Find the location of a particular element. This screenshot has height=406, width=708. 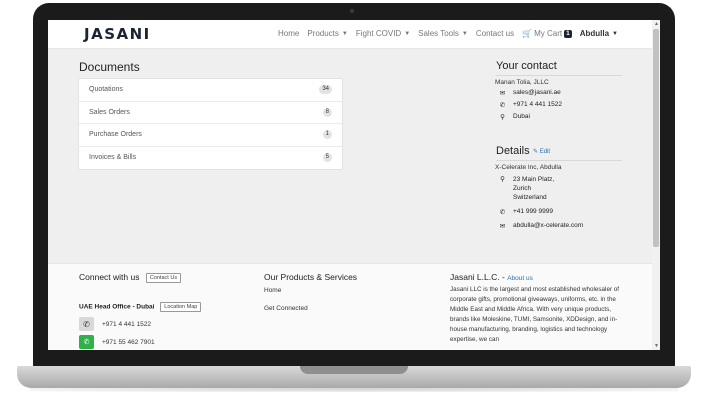

details-address: 23 Main Platz, Zurich Switzerland is located at coordinates (533, 188).